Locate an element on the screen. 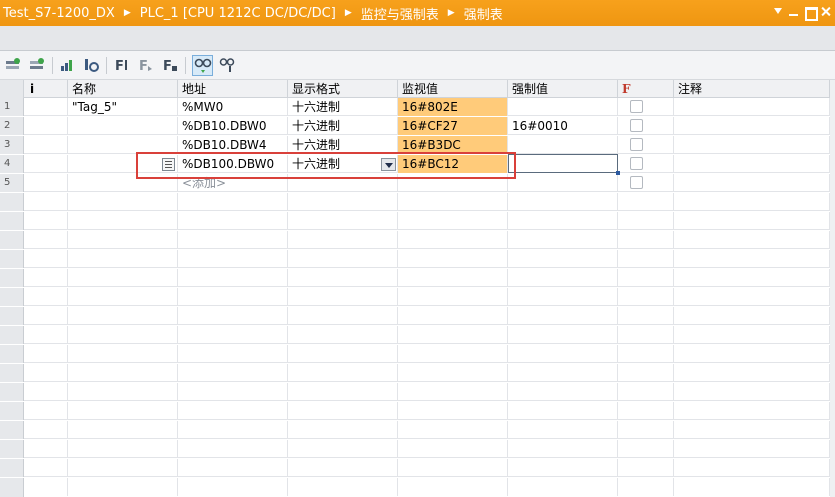  force-icon: F is located at coordinates (122, 65).